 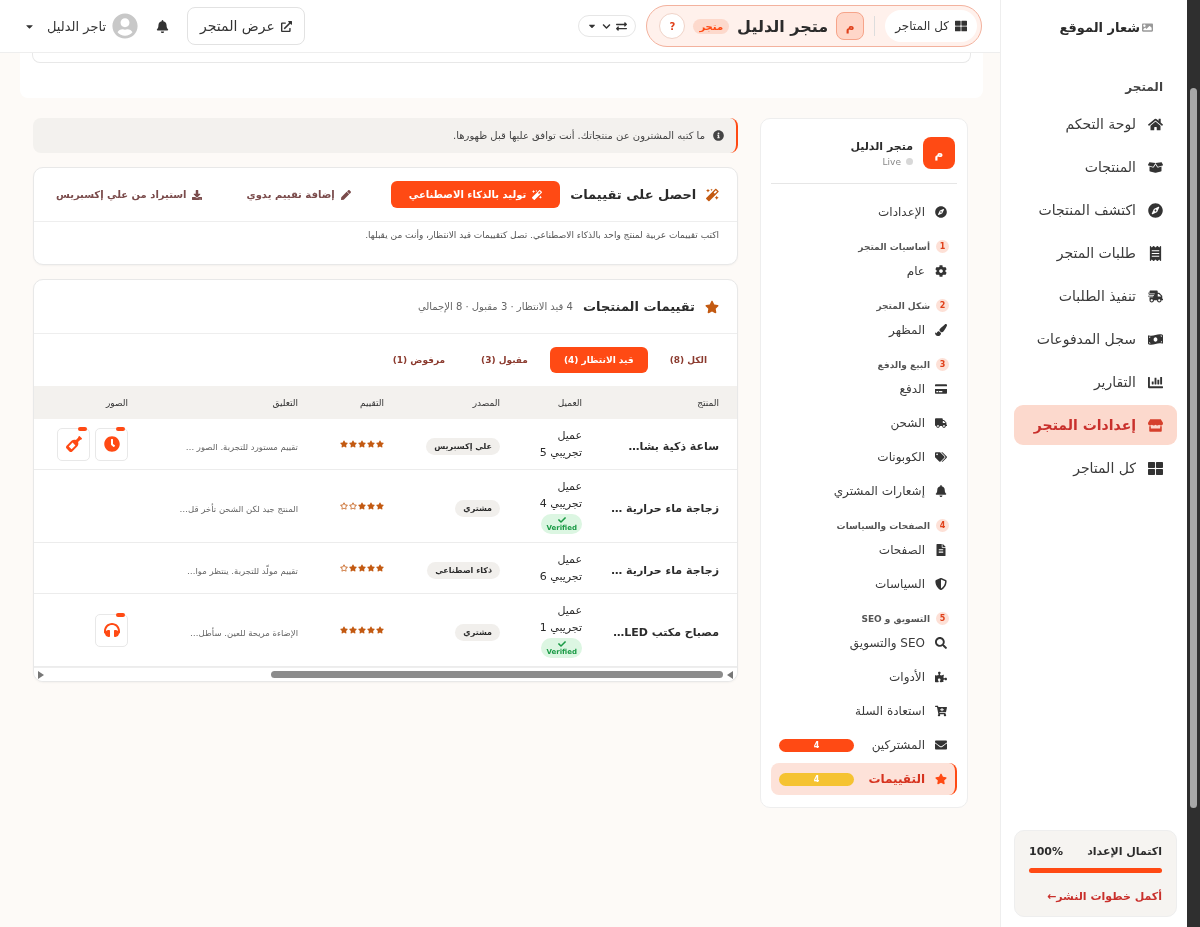 What do you see at coordinates (864, 584) in the screenshot?
I see `settings-nav-item: السياسات` at bounding box center [864, 584].